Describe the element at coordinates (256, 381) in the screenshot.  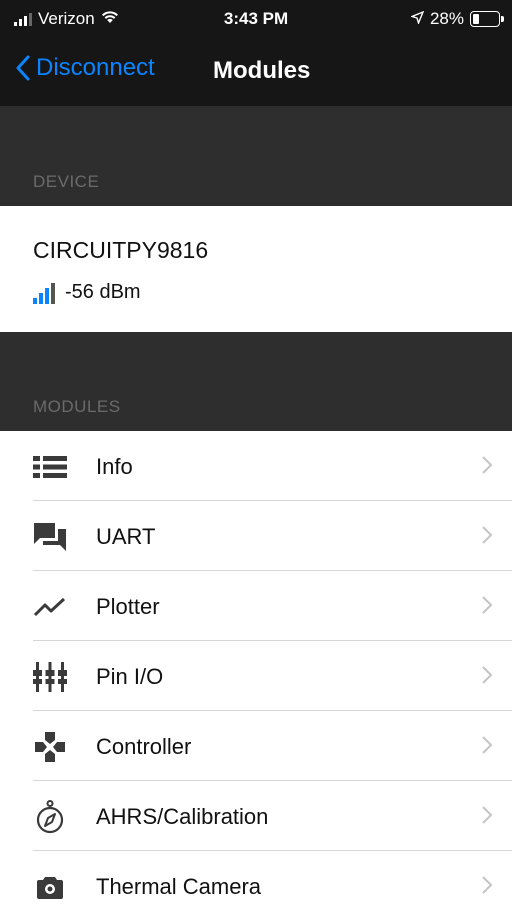
I see `modules-section-header: MODULES` at that location.